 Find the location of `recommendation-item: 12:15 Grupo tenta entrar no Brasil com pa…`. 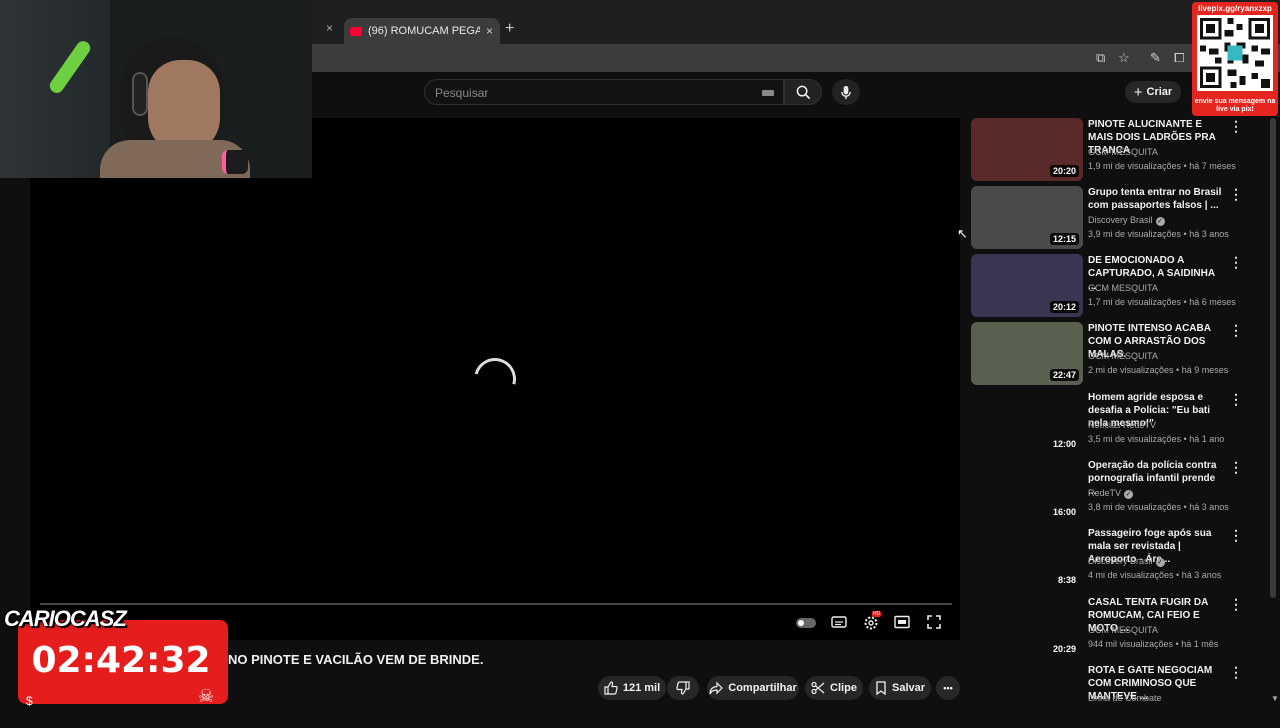

recommendation-item: 12:15 Grupo tenta entrar no Brasil com pa… is located at coordinates (1116, 218).